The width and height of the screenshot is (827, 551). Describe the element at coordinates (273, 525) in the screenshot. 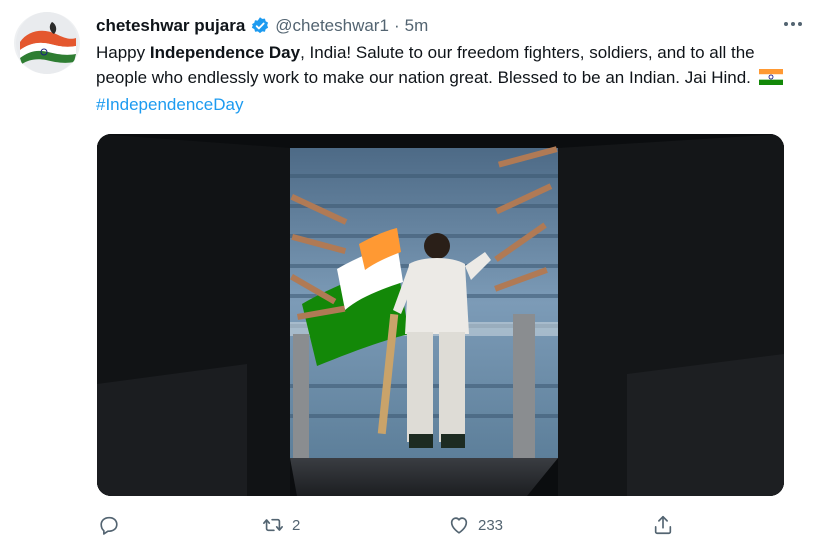

I see `retweet-icon` at that location.